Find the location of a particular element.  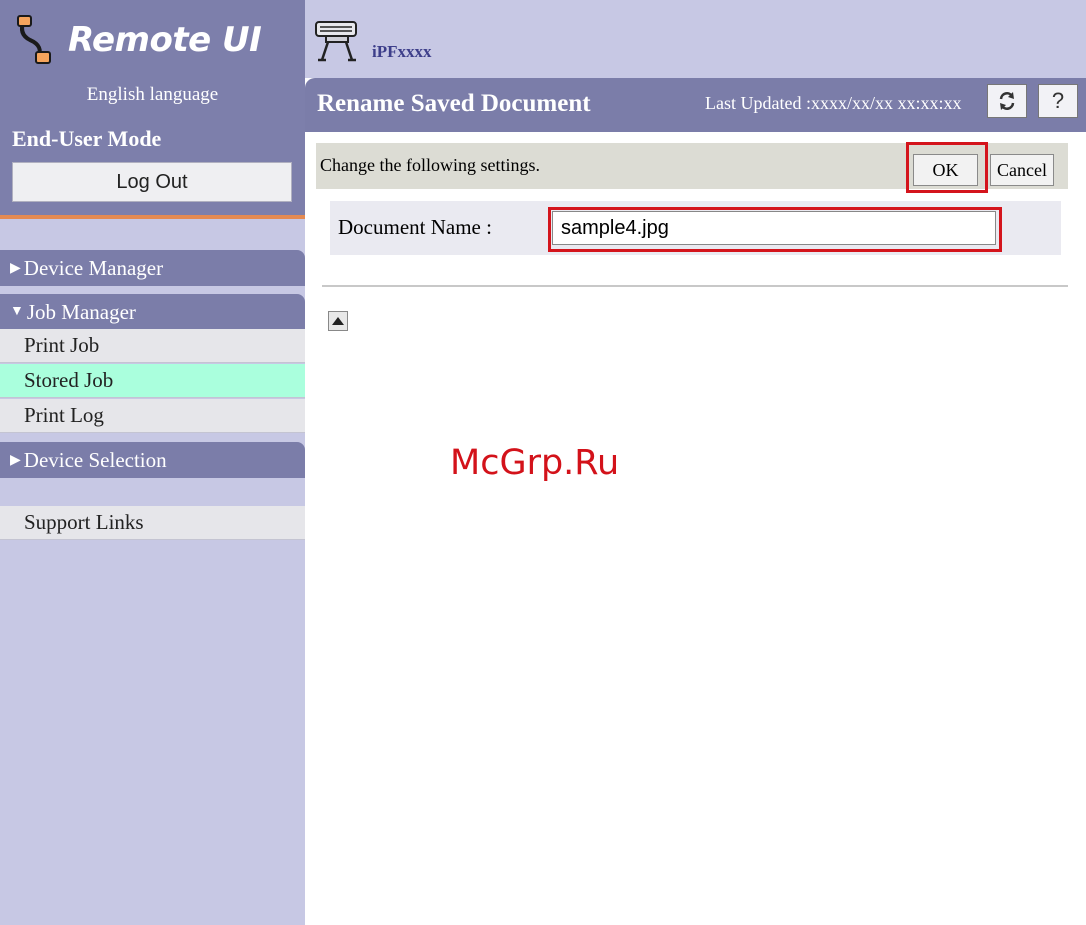

refresh-button is located at coordinates (1007, 101).